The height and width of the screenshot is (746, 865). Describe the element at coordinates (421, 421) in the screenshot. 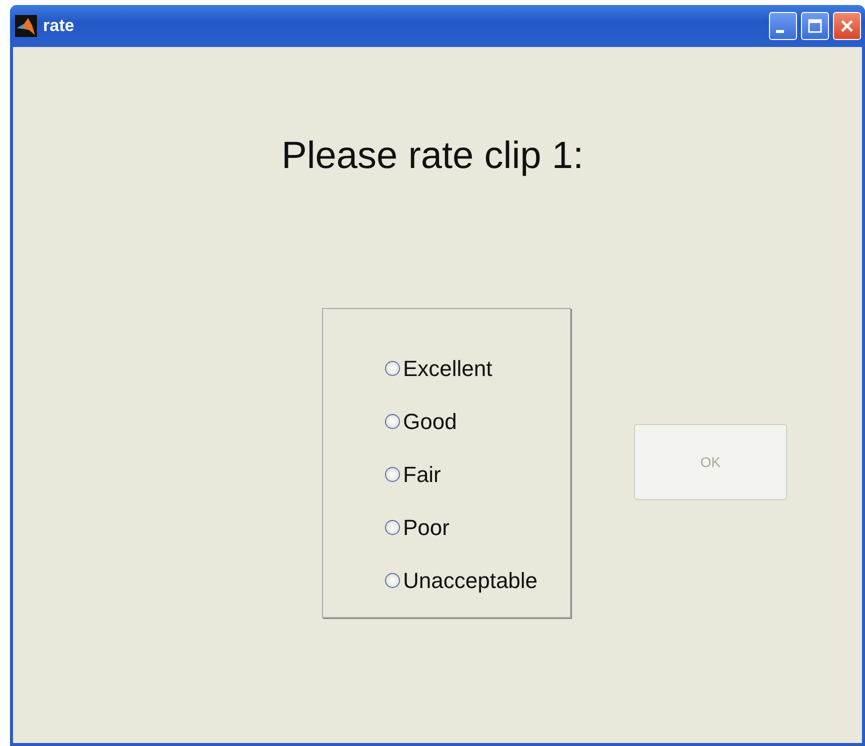

I see `rating-radio-option: Good` at that location.